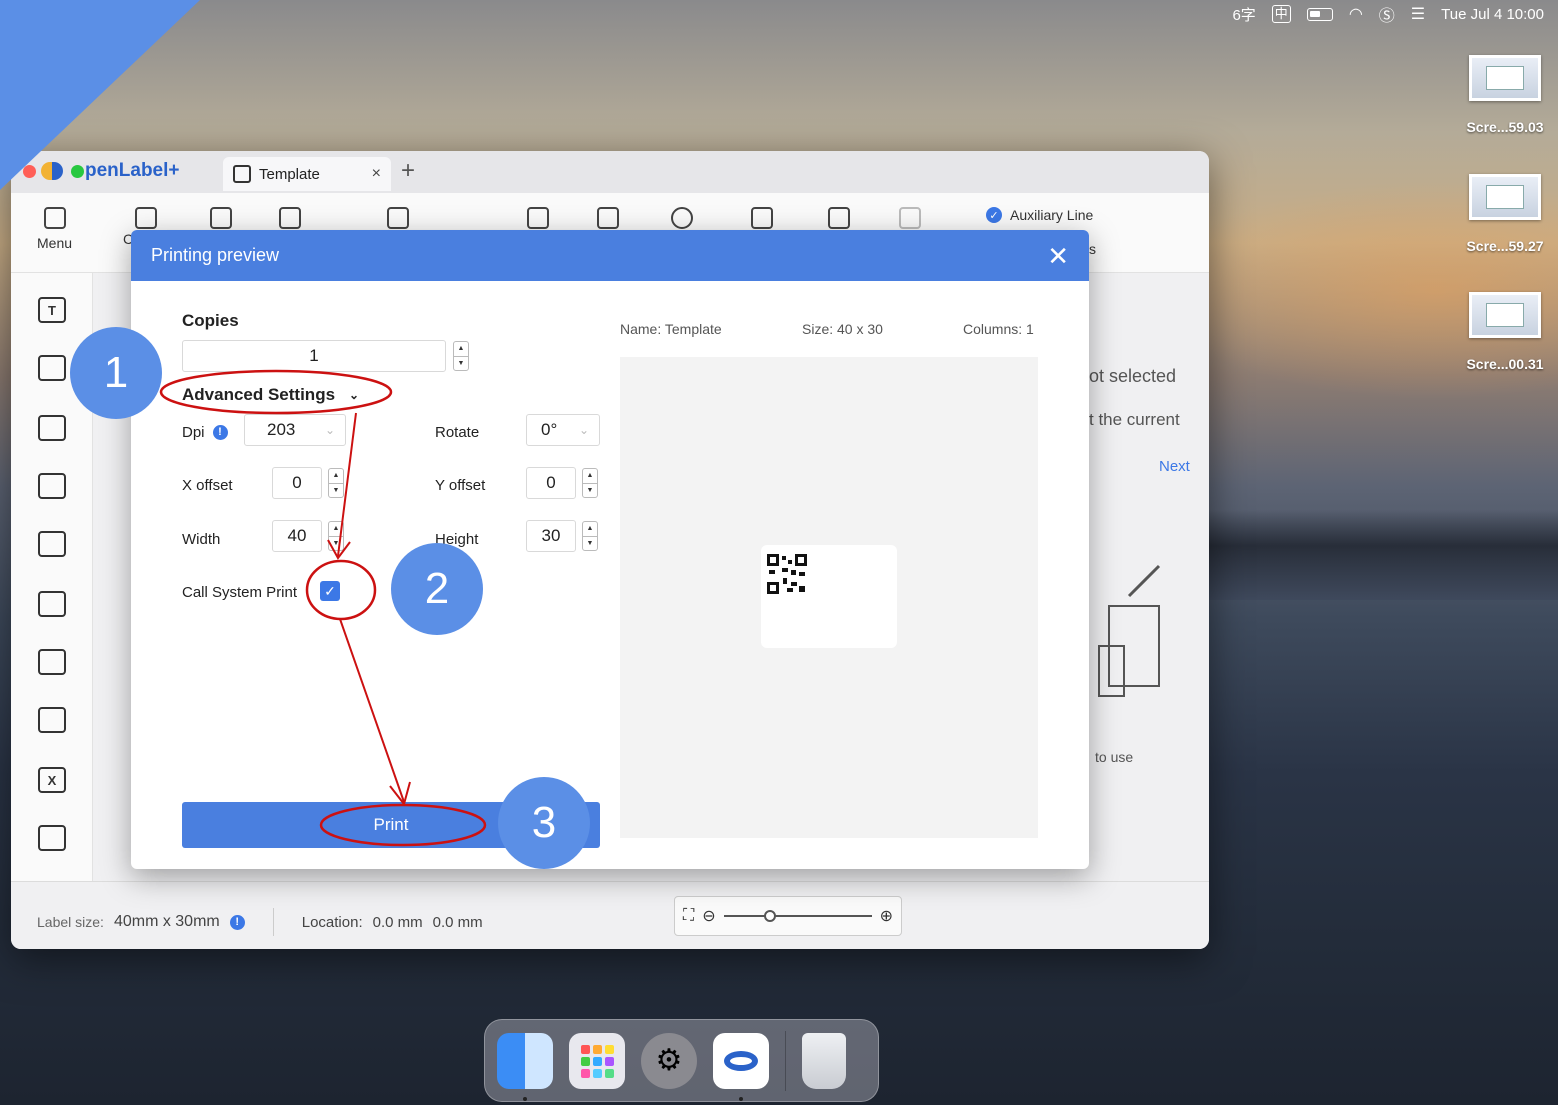 This screenshot has height=1105, width=1558. Describe the element at coordinates (314, 356) in the screenshot. I see `copies-input: 1` at that location.